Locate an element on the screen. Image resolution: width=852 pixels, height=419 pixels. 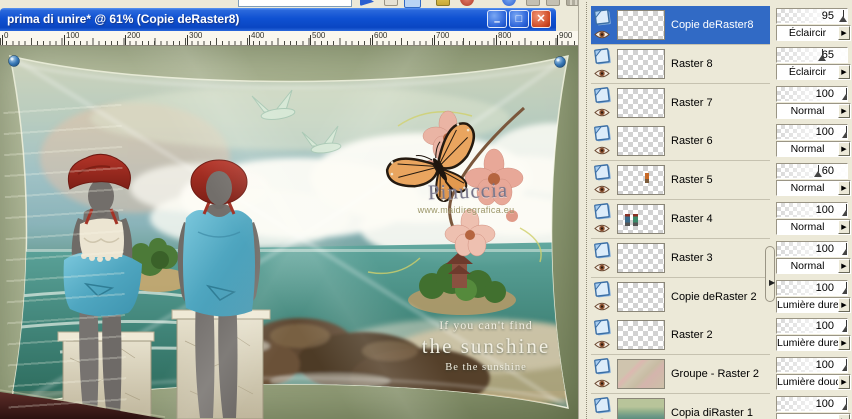
palette-splitter-handle is located at coordinates (770, 274).